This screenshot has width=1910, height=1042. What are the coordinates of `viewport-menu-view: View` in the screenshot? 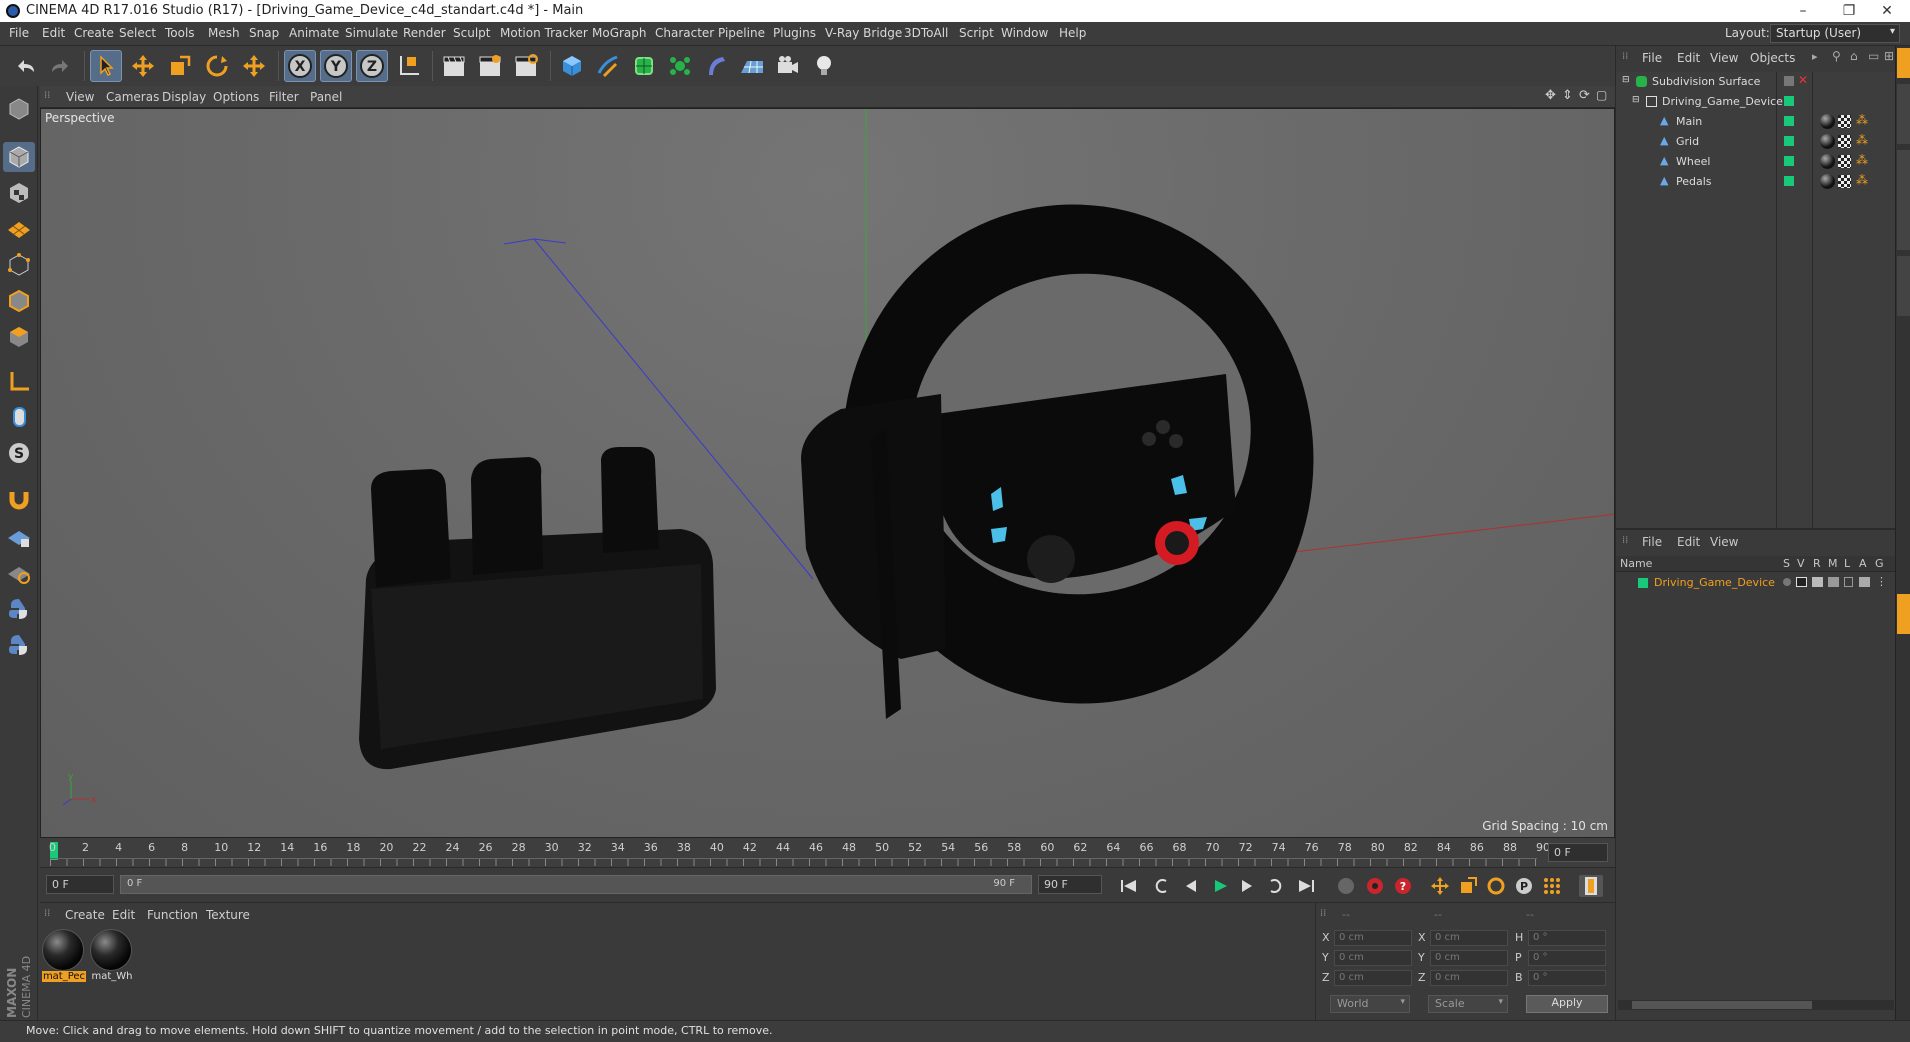 It's located at (80, 97).